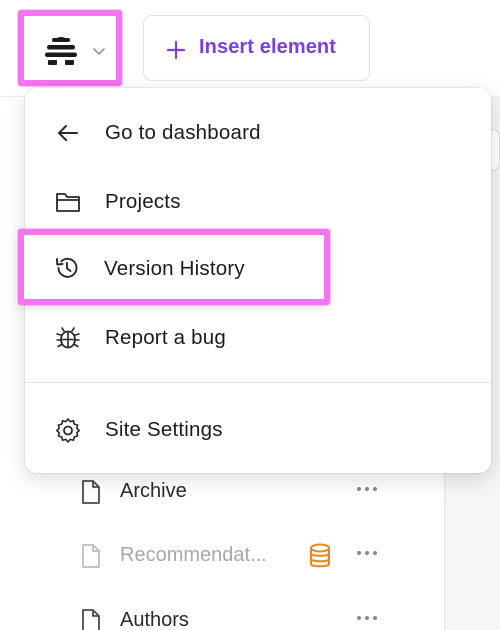  Describe the element at coordinates (258, 429) in the screenshot. I see `menu-item-site-settings: Site Settings` at that location.